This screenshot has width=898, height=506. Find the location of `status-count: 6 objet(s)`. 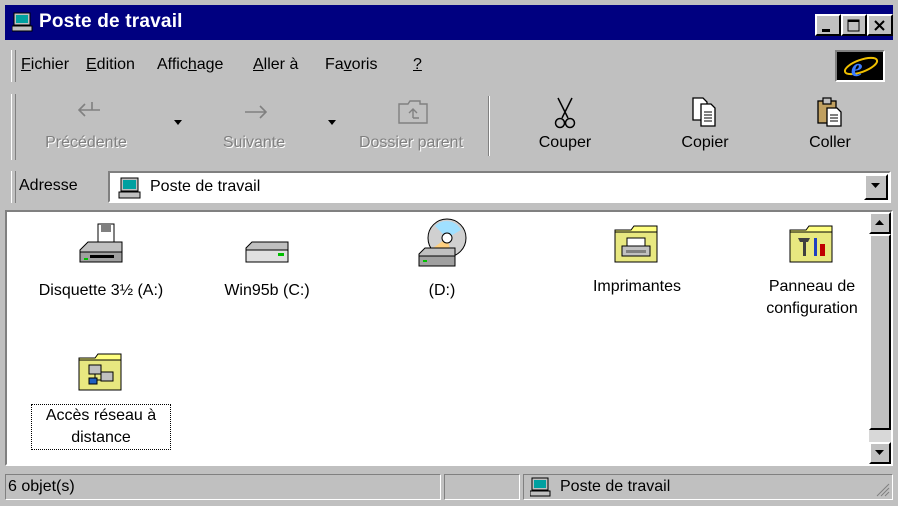

status-count: 6 objet(s) is located at coordinates (41, 486).